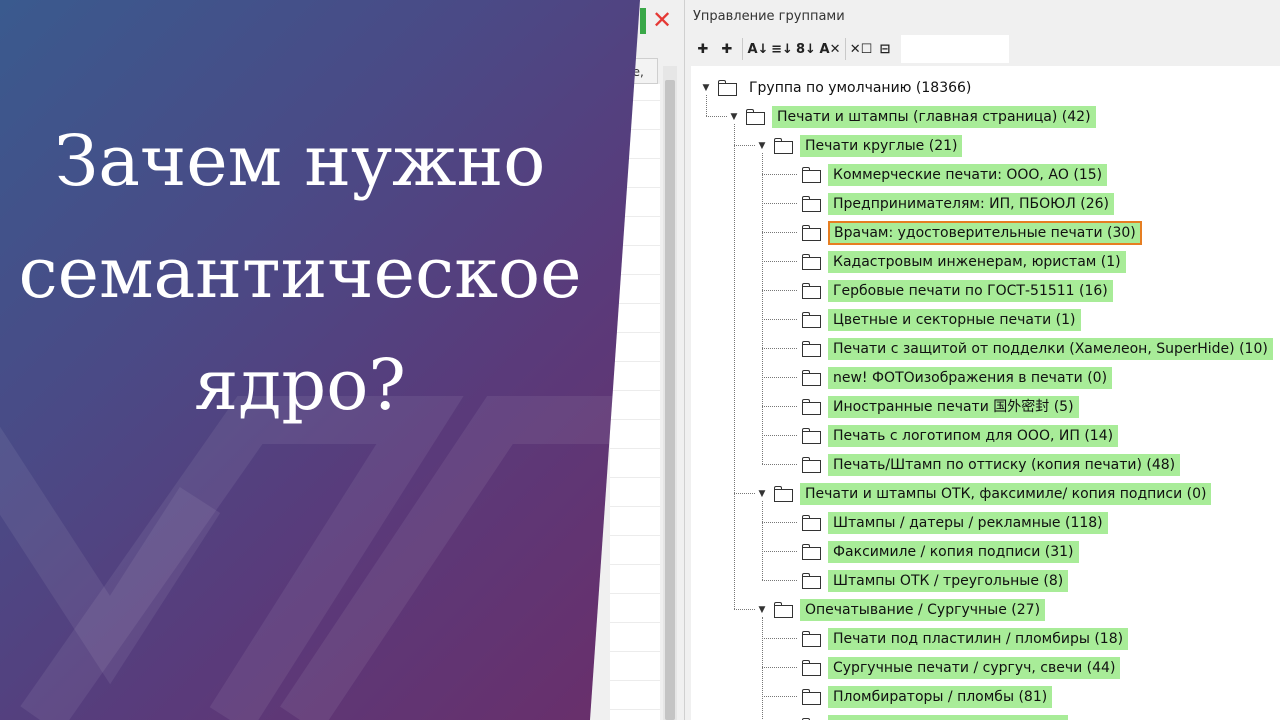 The width and height of the screenshot is (1280, 720). I want to click on tree-node-label: new! ФОТОизображения в печати (0), so click(970, 377).